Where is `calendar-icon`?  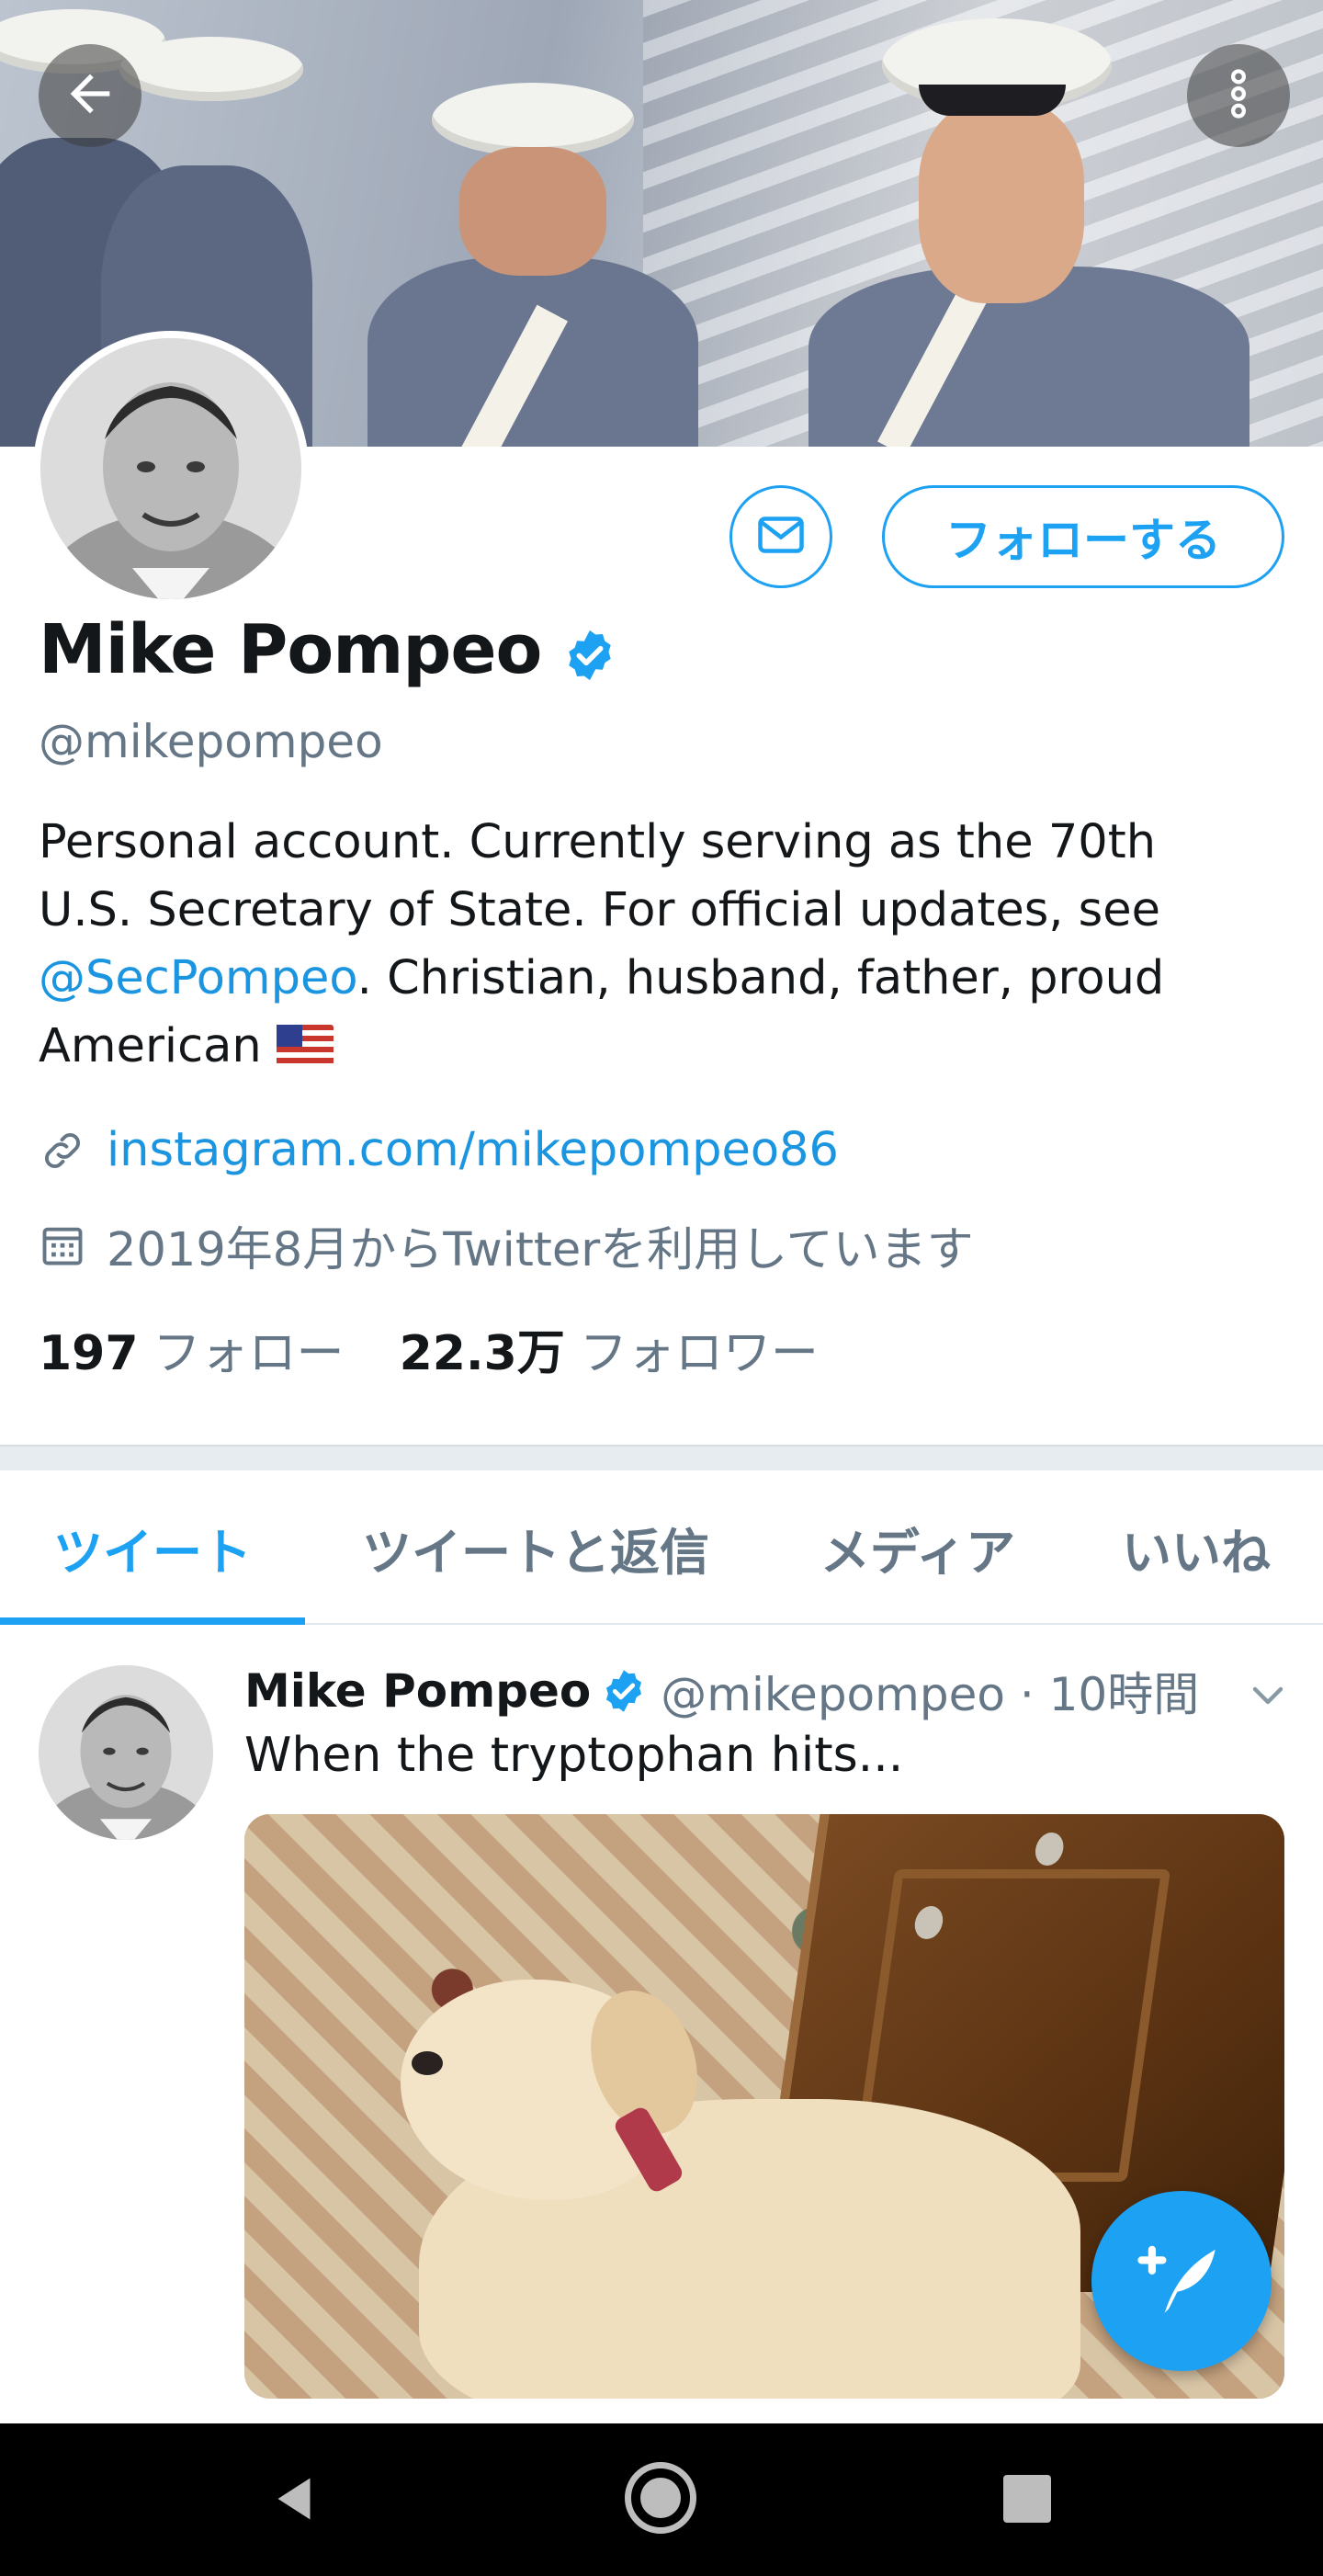
calendar-icon is located at coordinates (63, 1245).